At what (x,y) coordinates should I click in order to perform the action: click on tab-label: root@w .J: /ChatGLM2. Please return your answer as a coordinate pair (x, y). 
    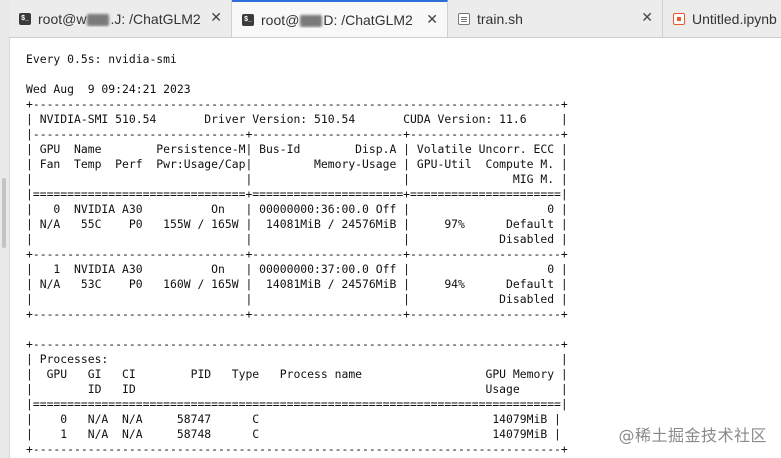
    Looking at the image, I should click on (119, 18).